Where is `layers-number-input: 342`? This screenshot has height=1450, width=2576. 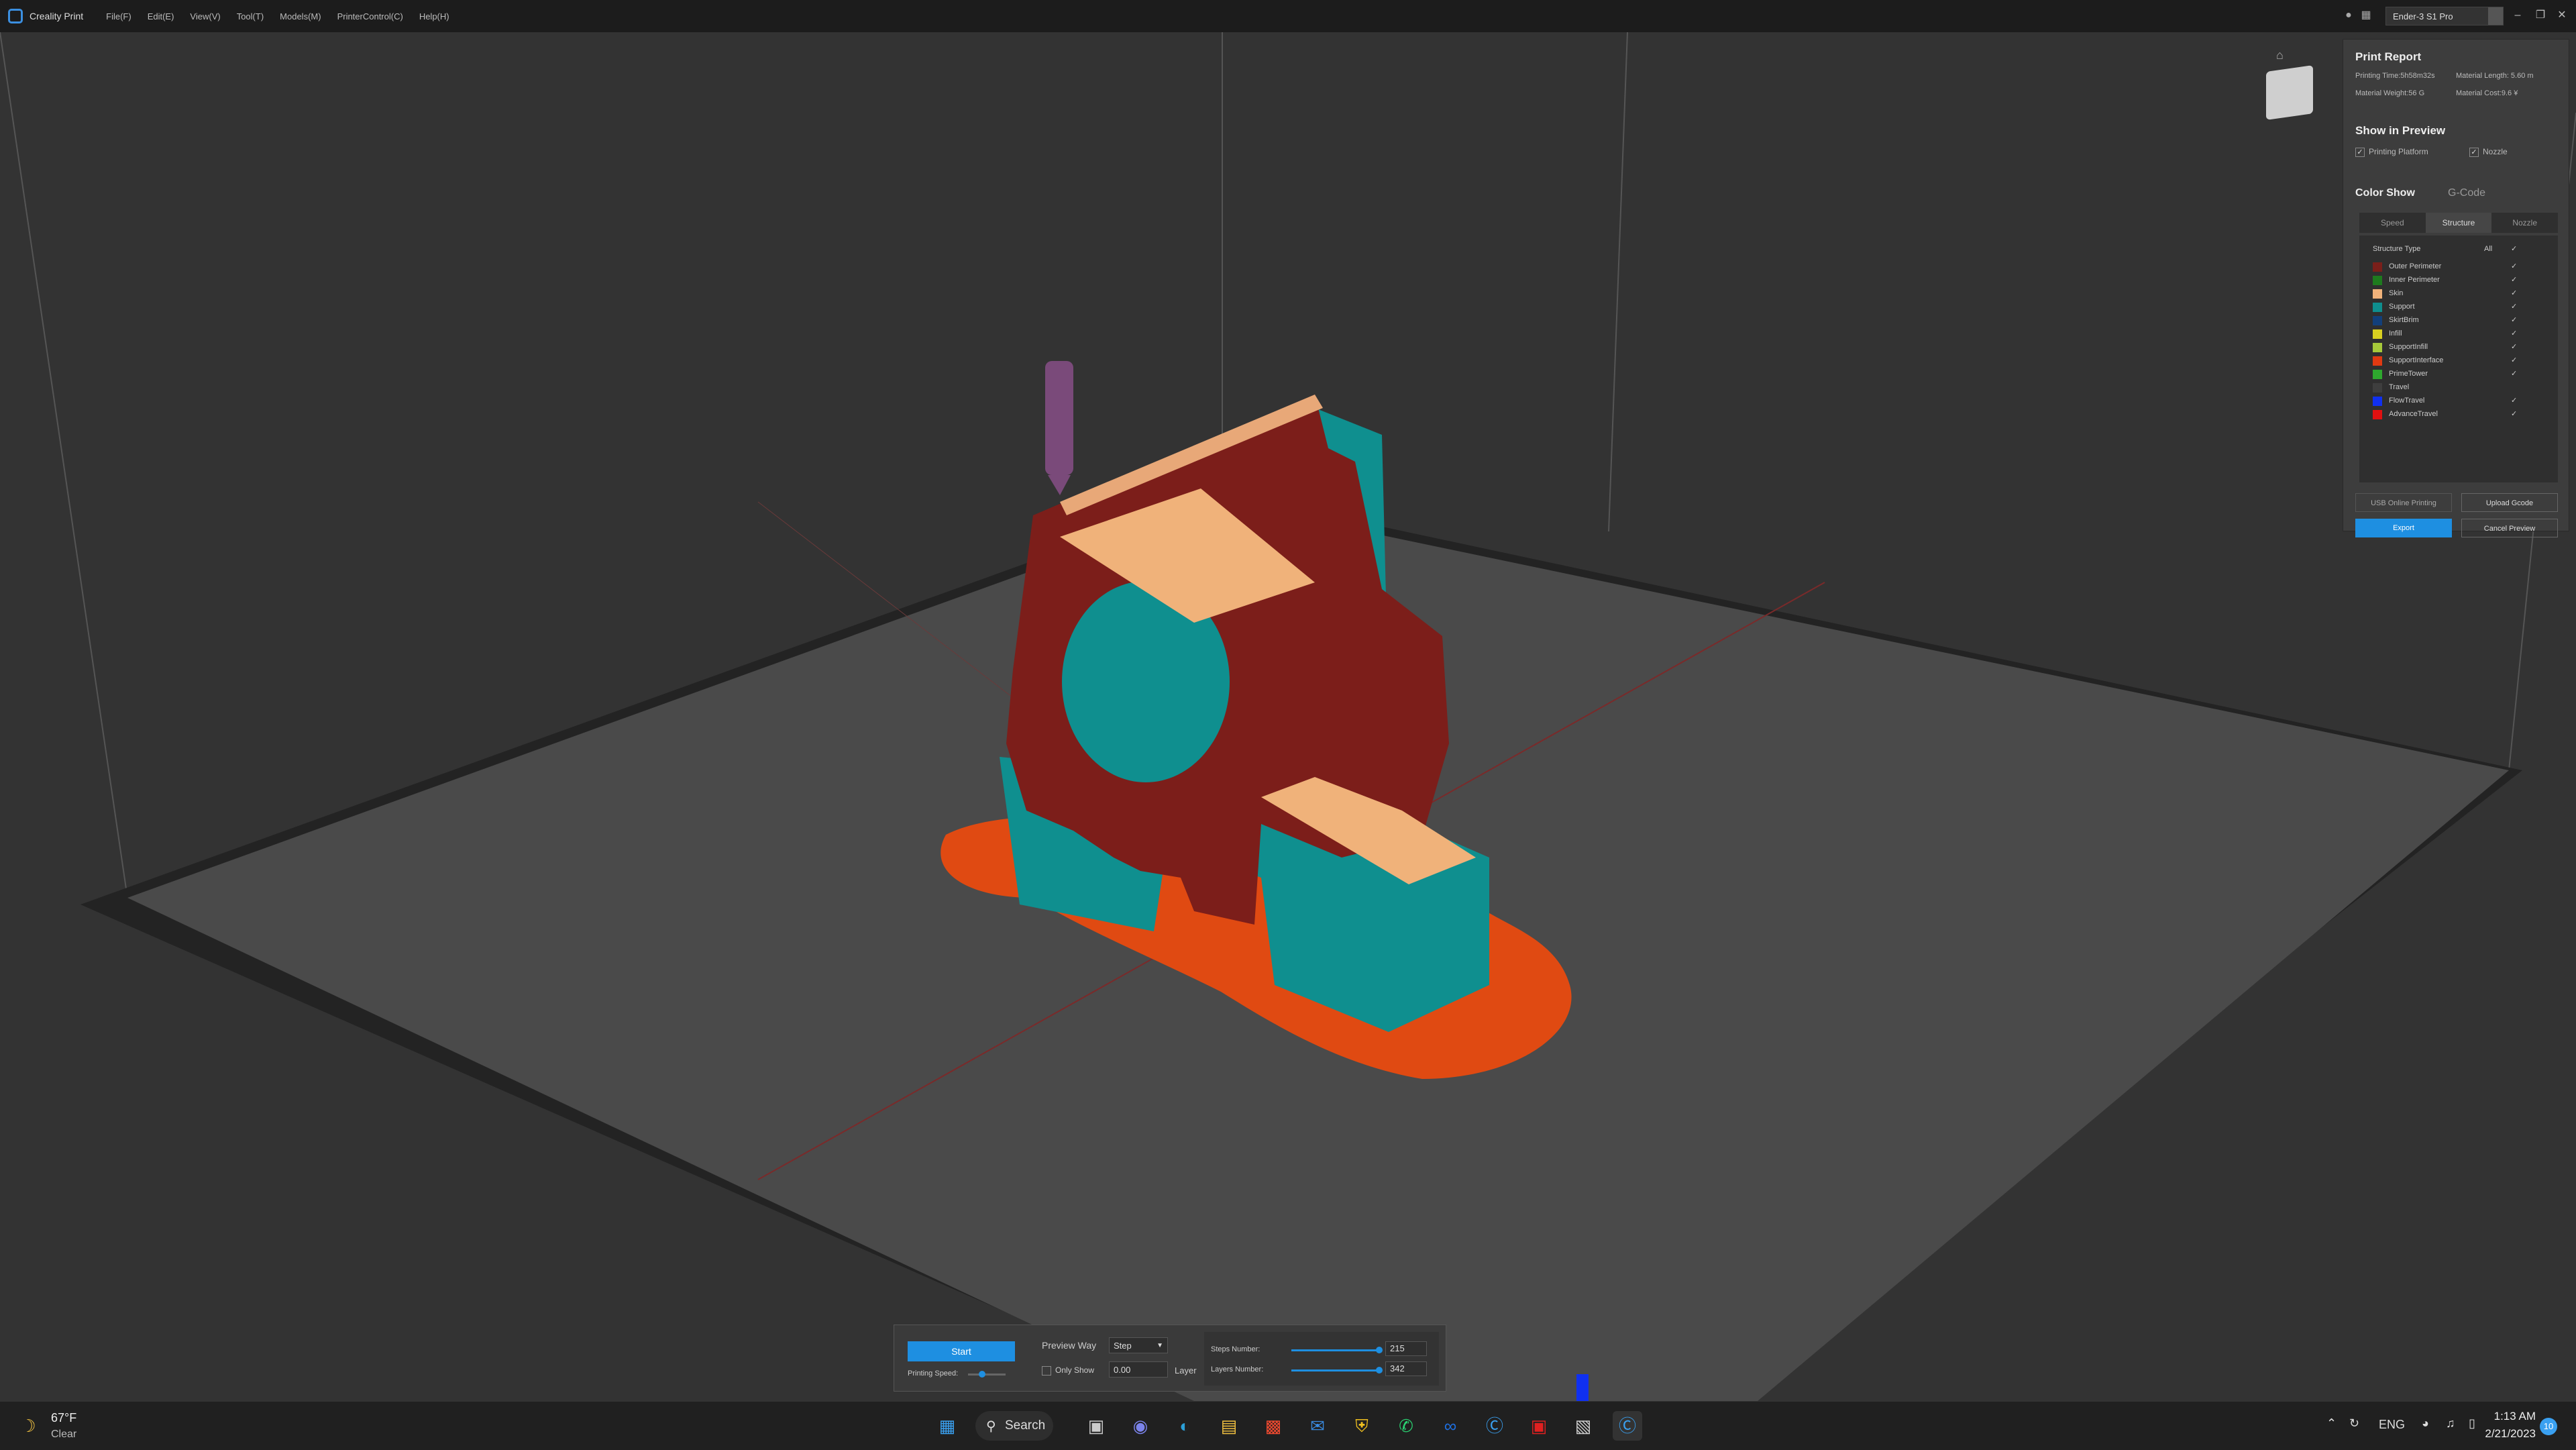
layers-number-input: 342 is located at coordinates (1406, 1368).